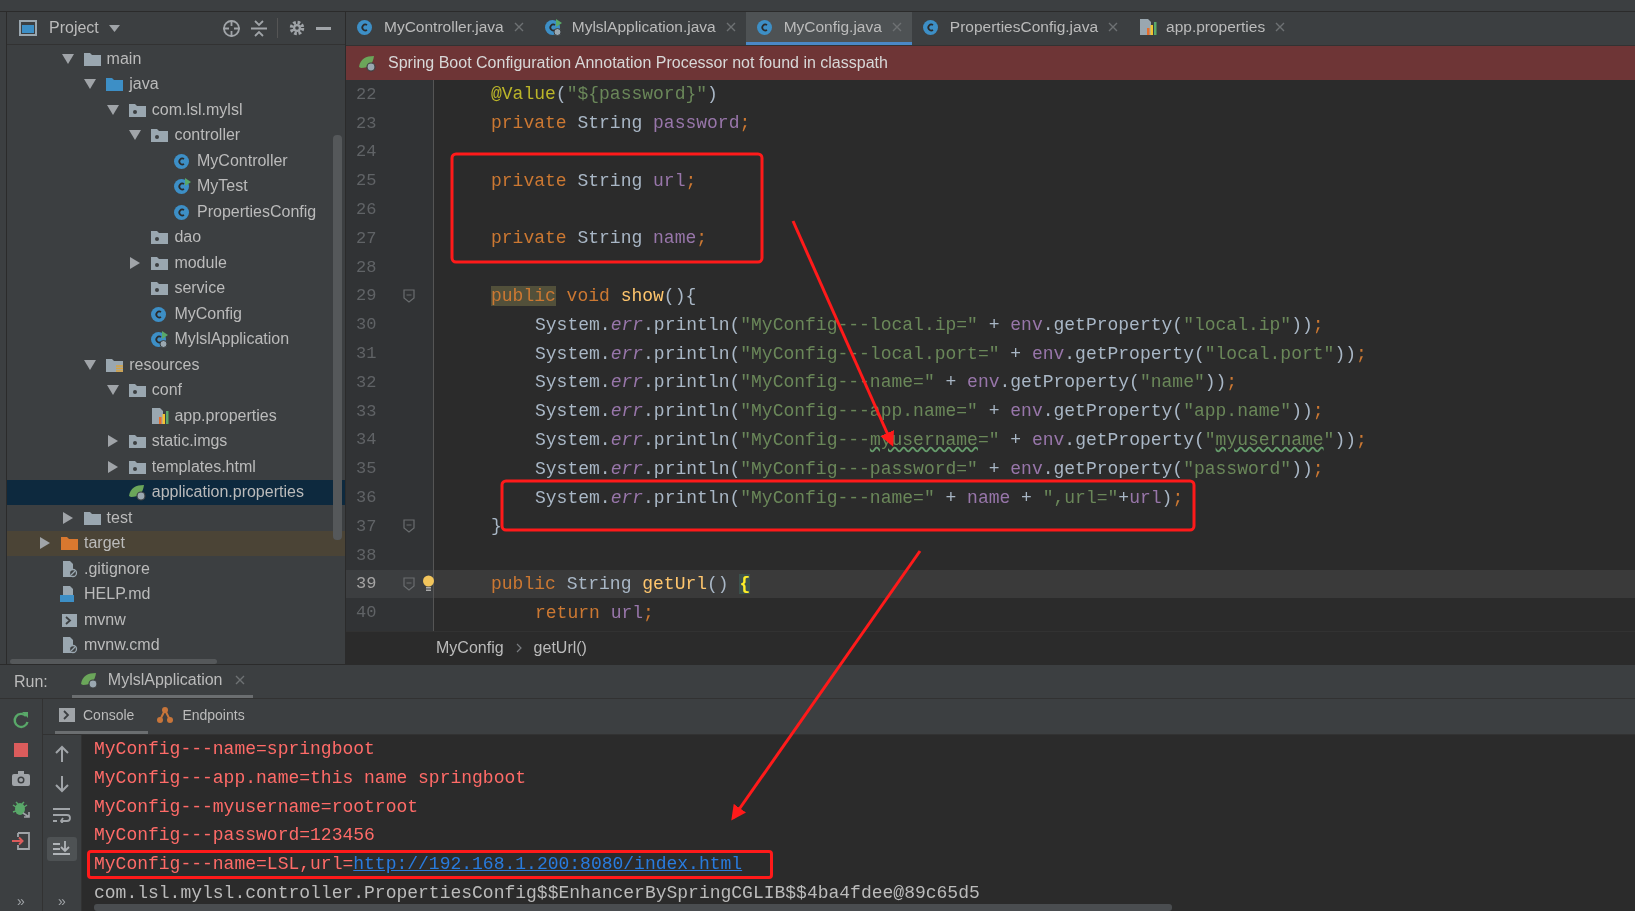 The height and width of the screenshot is (911, 1635). Describe the element at coordinates (621, 123) in the screenshot. I see `code-line: private String password;` at that location.